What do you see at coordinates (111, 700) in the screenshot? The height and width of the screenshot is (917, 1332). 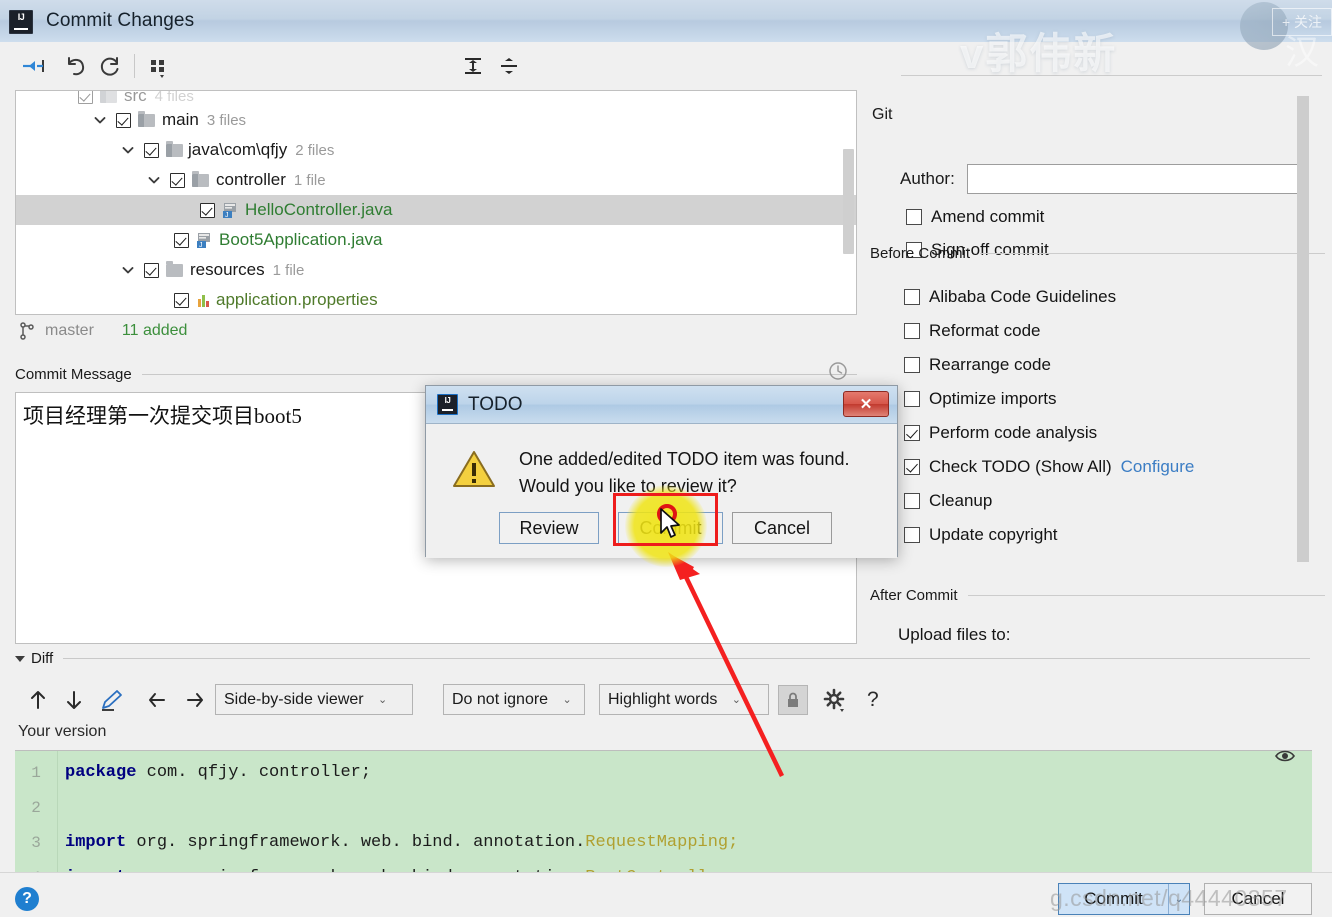 I see `edit-source-button` at bounding box center [111, 700].